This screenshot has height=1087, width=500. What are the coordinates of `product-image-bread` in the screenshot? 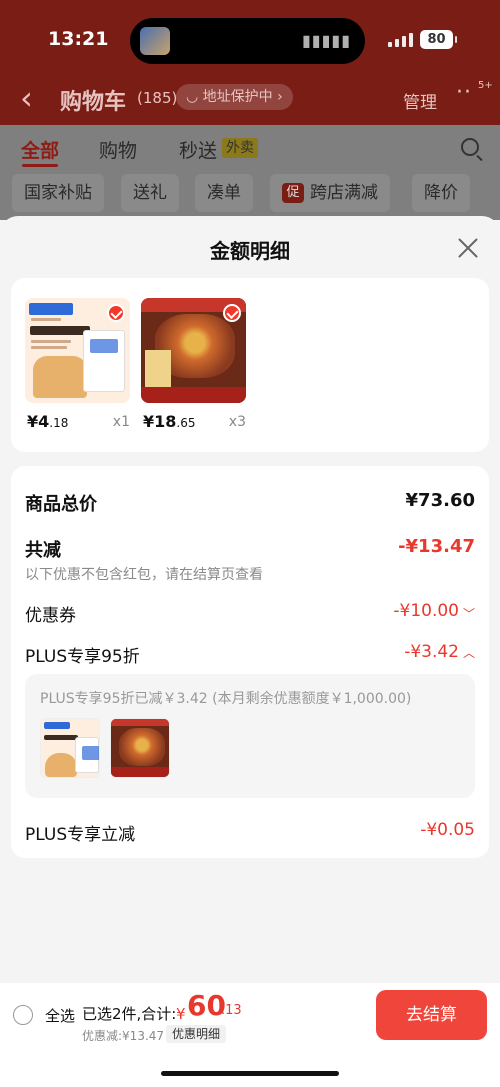 It's located at (77, 350).